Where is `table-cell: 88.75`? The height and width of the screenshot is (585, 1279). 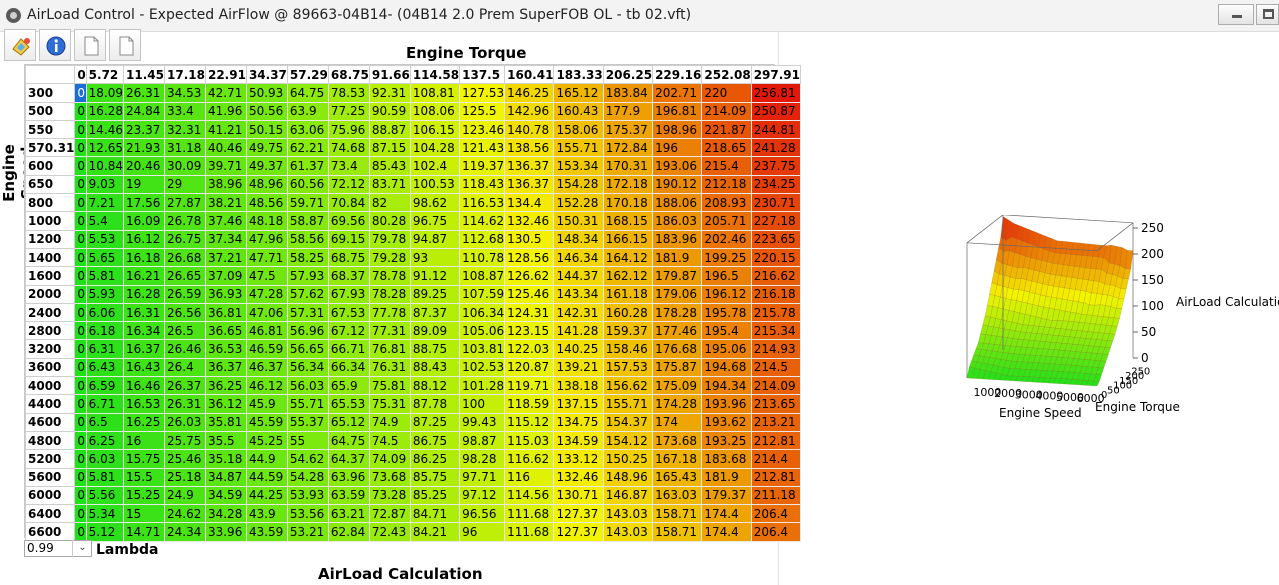
table-cell: 88.75 is located at coordinates (435, 349).